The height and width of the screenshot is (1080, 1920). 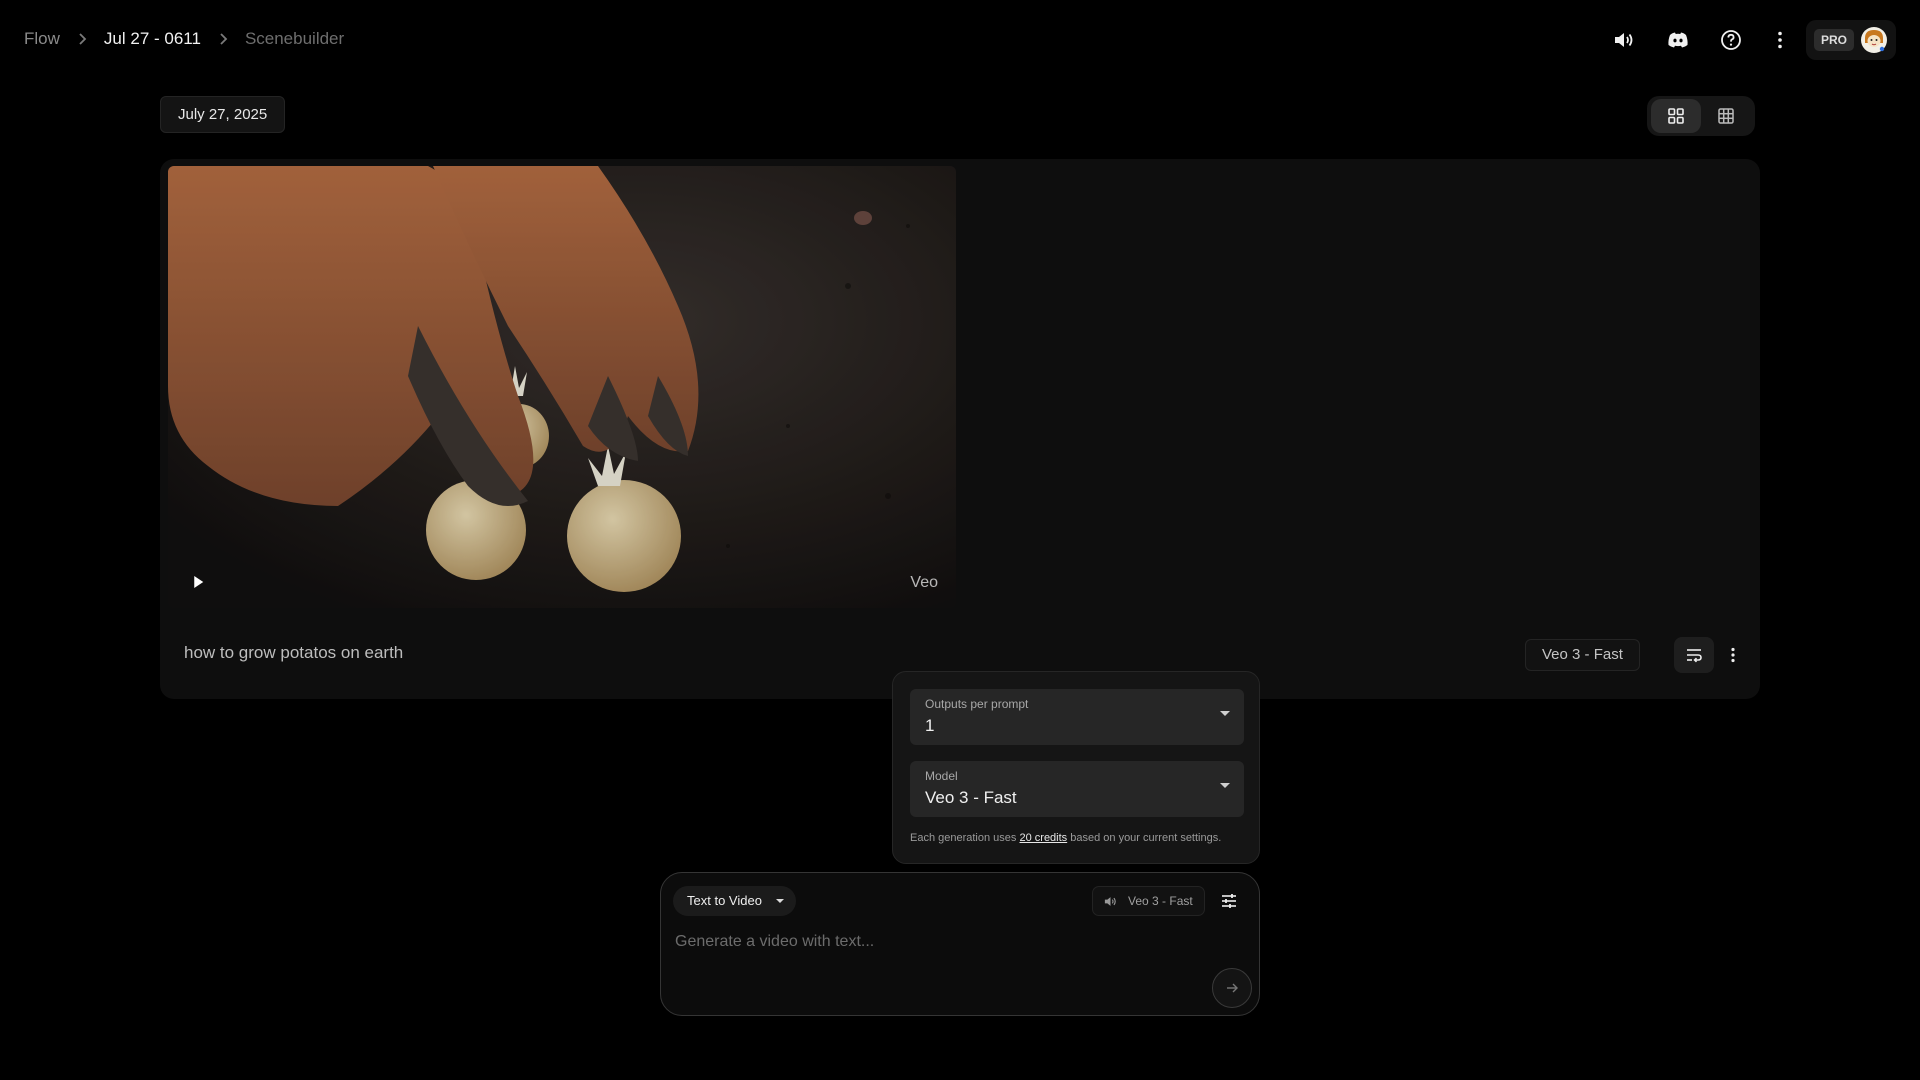 I want to click on play-button, so click(x=198, y=582).